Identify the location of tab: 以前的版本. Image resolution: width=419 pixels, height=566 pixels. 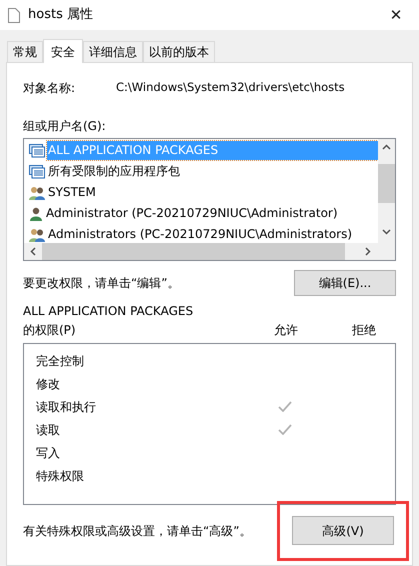
(179, 51).